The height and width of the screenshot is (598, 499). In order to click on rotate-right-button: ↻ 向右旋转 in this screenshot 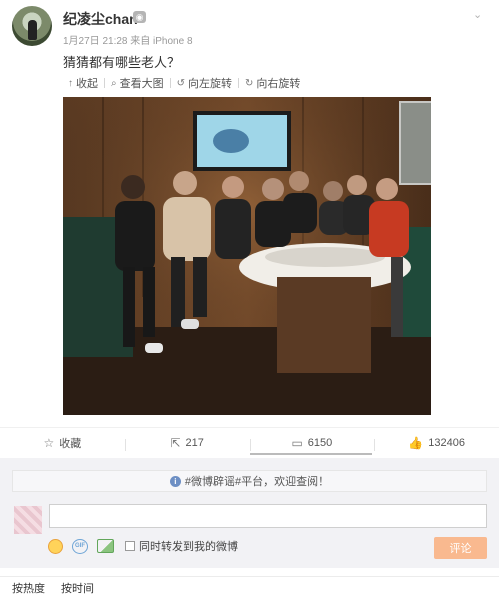, I will do `click(272, 83)`.